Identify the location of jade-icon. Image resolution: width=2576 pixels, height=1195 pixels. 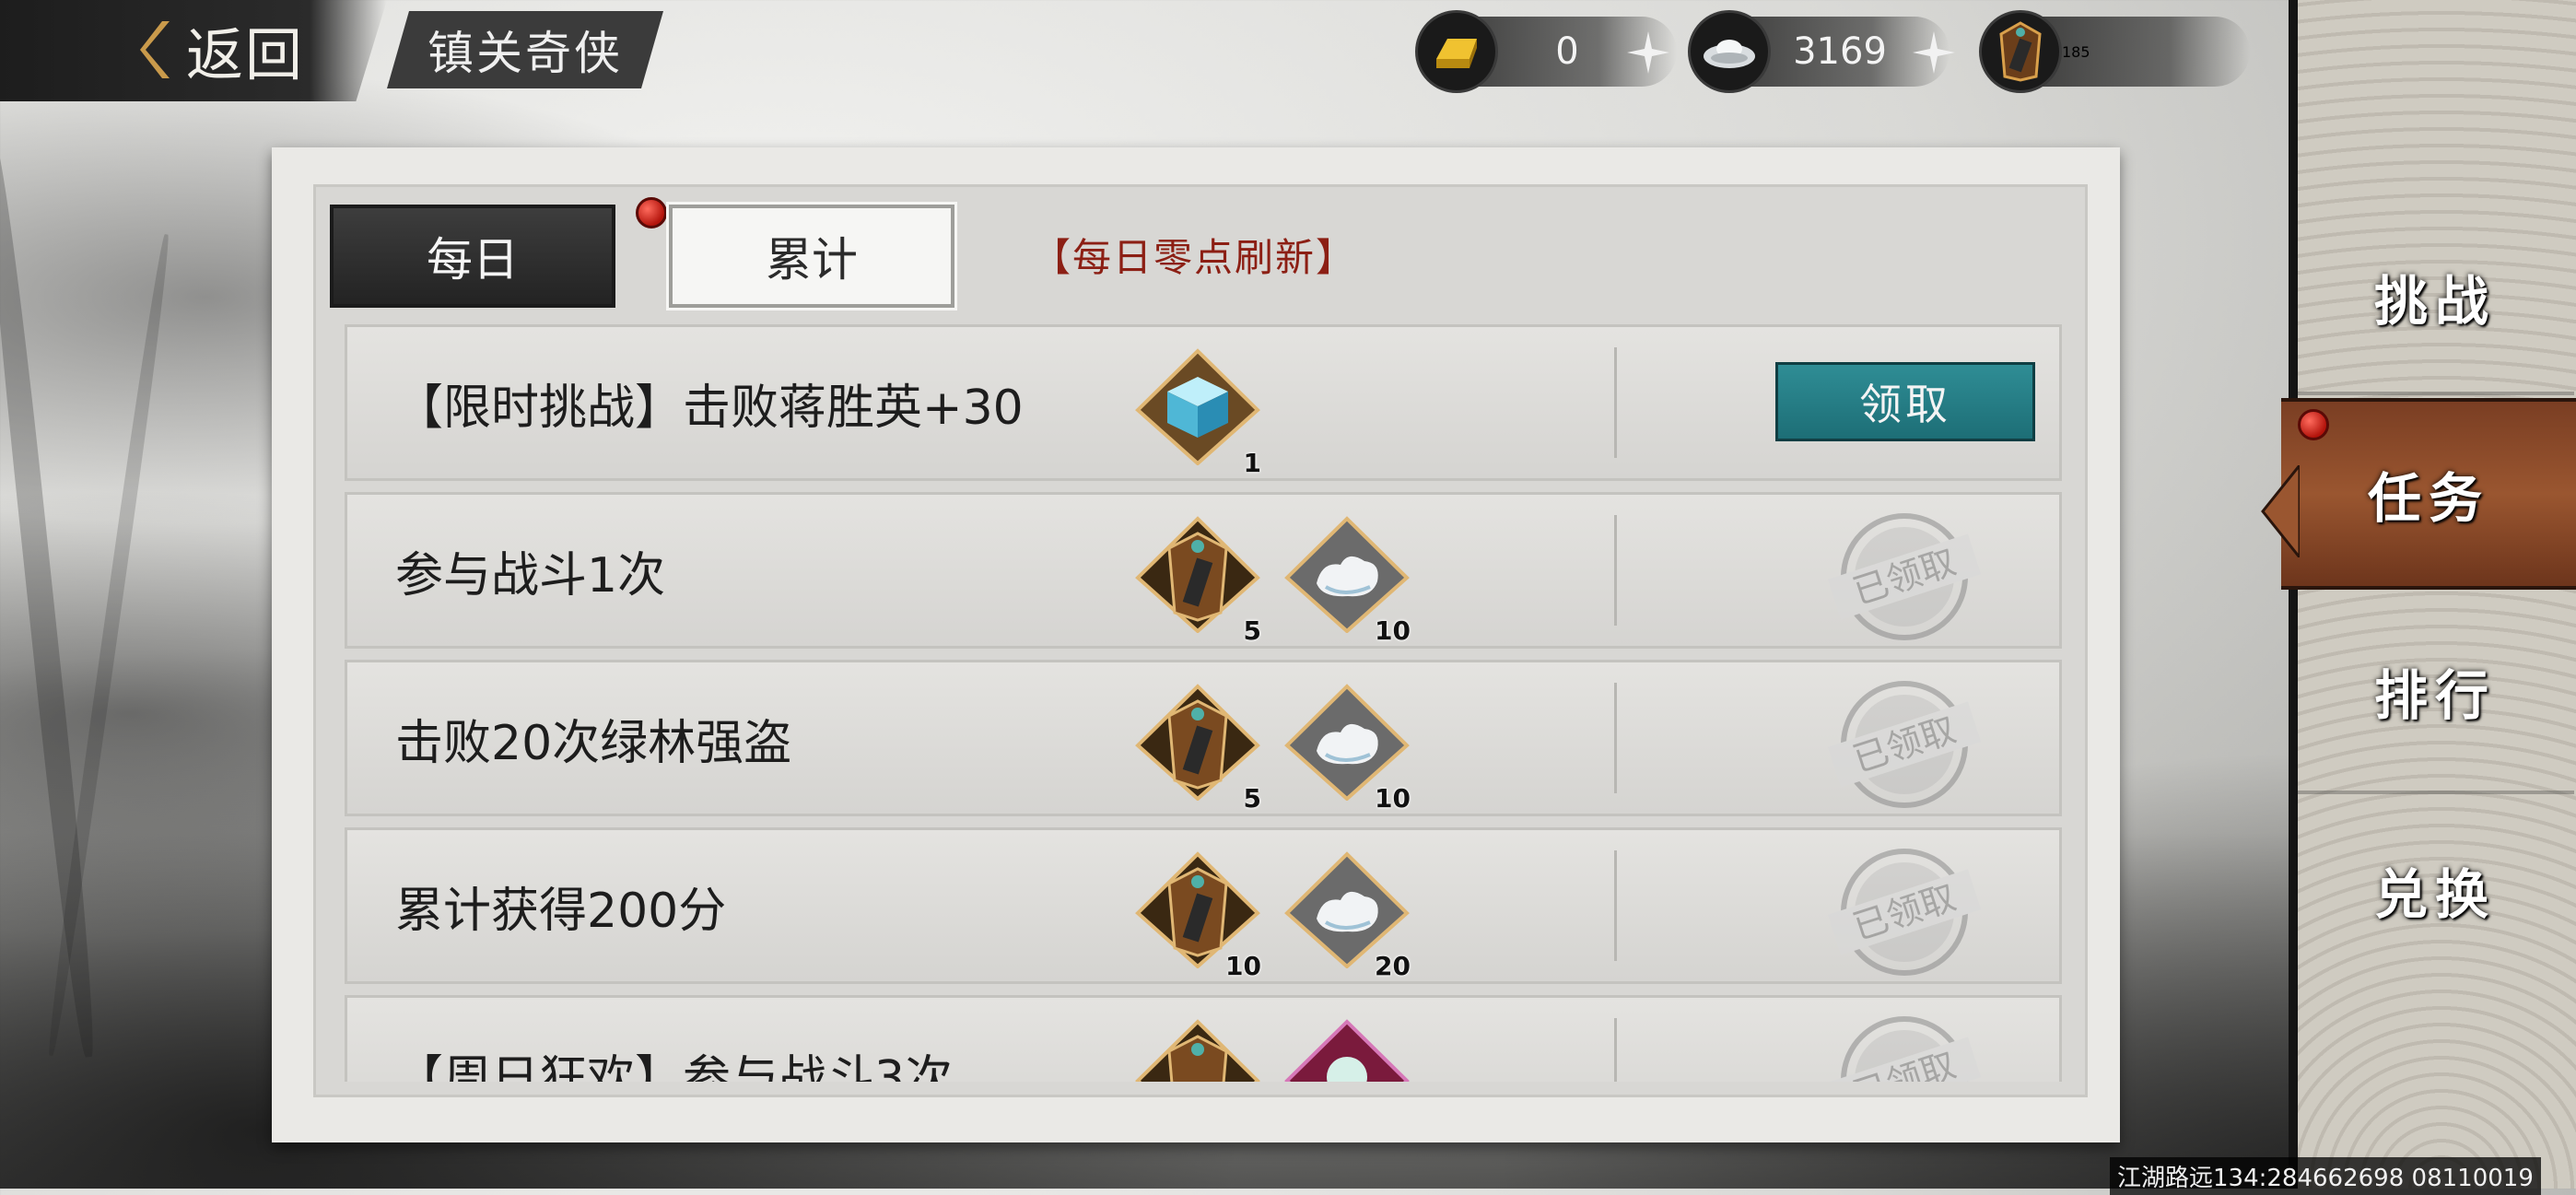
(1347, 1050).